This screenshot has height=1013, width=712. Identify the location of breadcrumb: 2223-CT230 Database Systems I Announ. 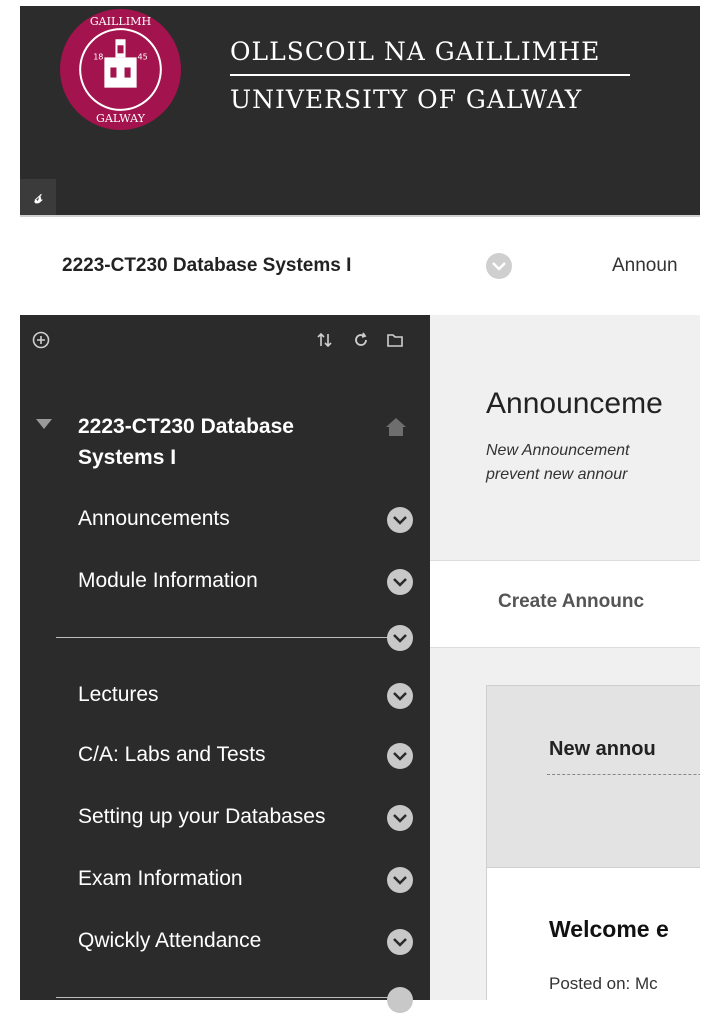
(360, 266).